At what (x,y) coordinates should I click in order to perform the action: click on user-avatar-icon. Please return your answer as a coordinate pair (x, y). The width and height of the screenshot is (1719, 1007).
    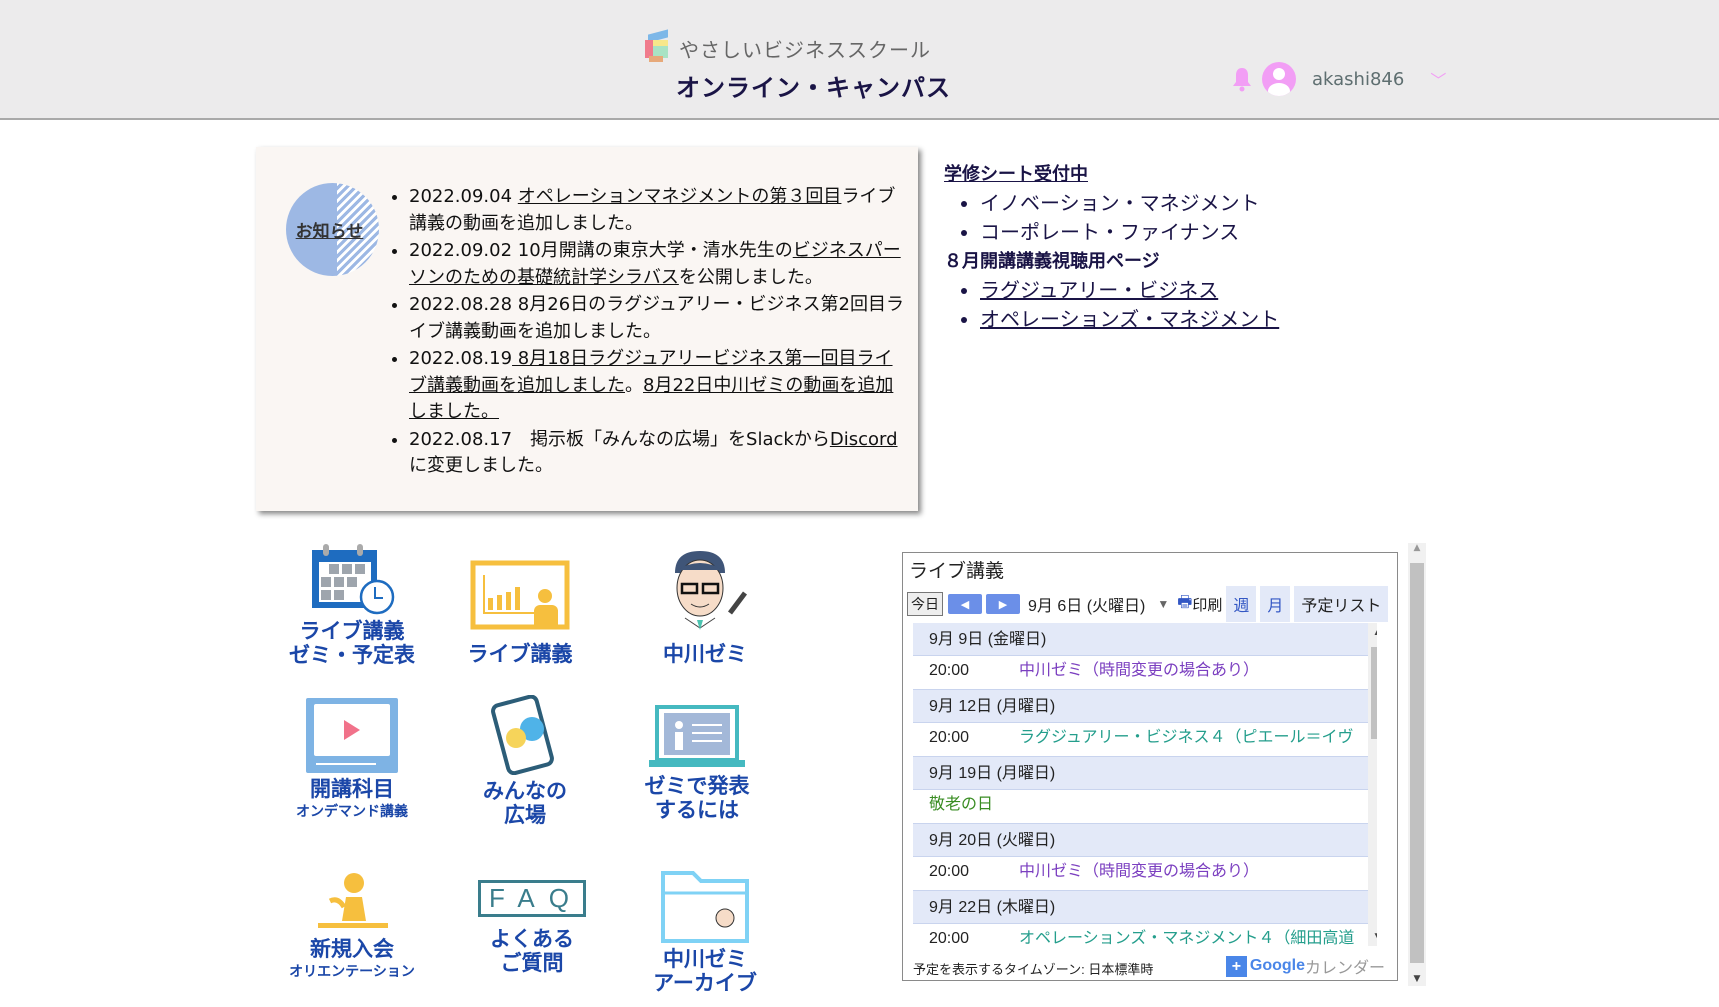
    Looking at the image, I should click on (1279, 79).